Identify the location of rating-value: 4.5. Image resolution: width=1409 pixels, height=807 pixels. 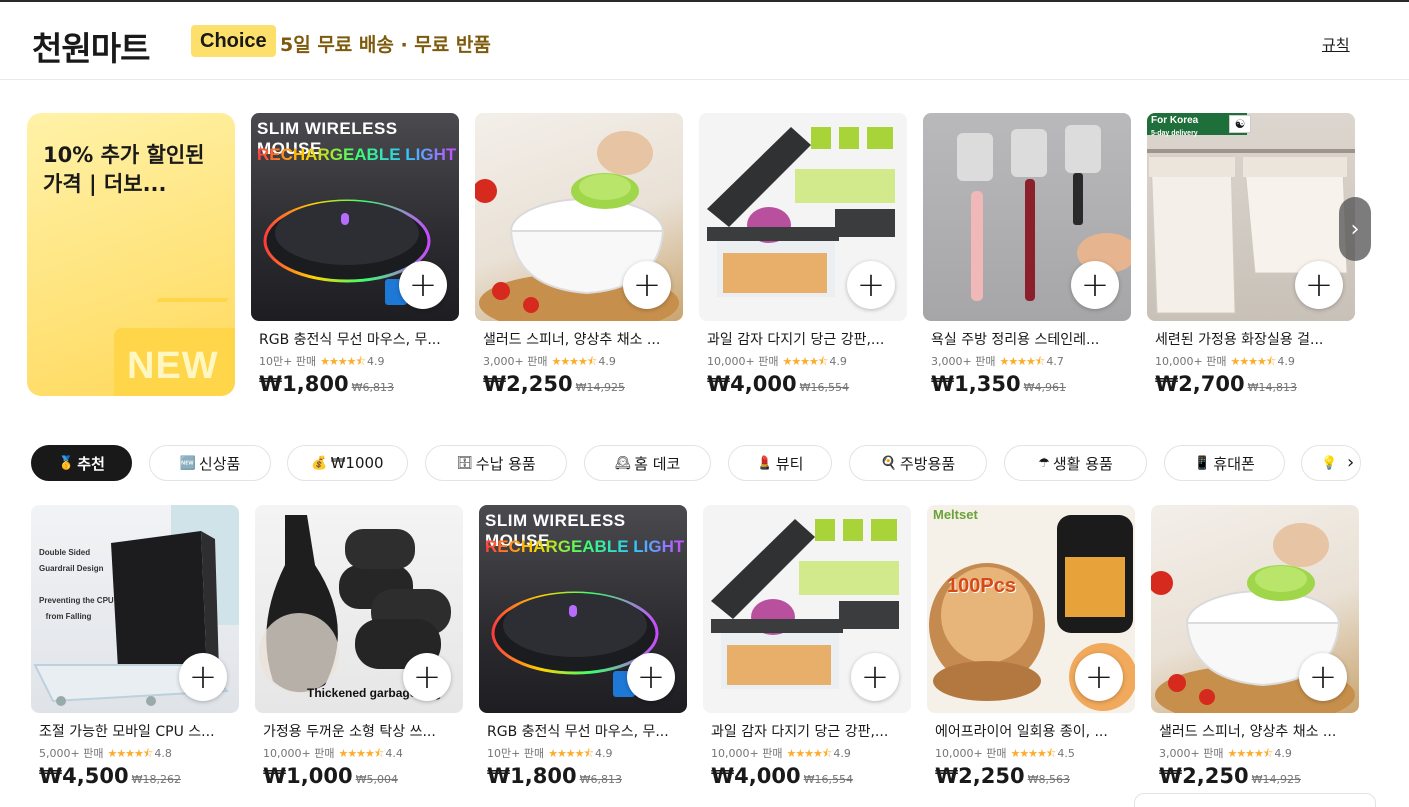
(1066, 753).